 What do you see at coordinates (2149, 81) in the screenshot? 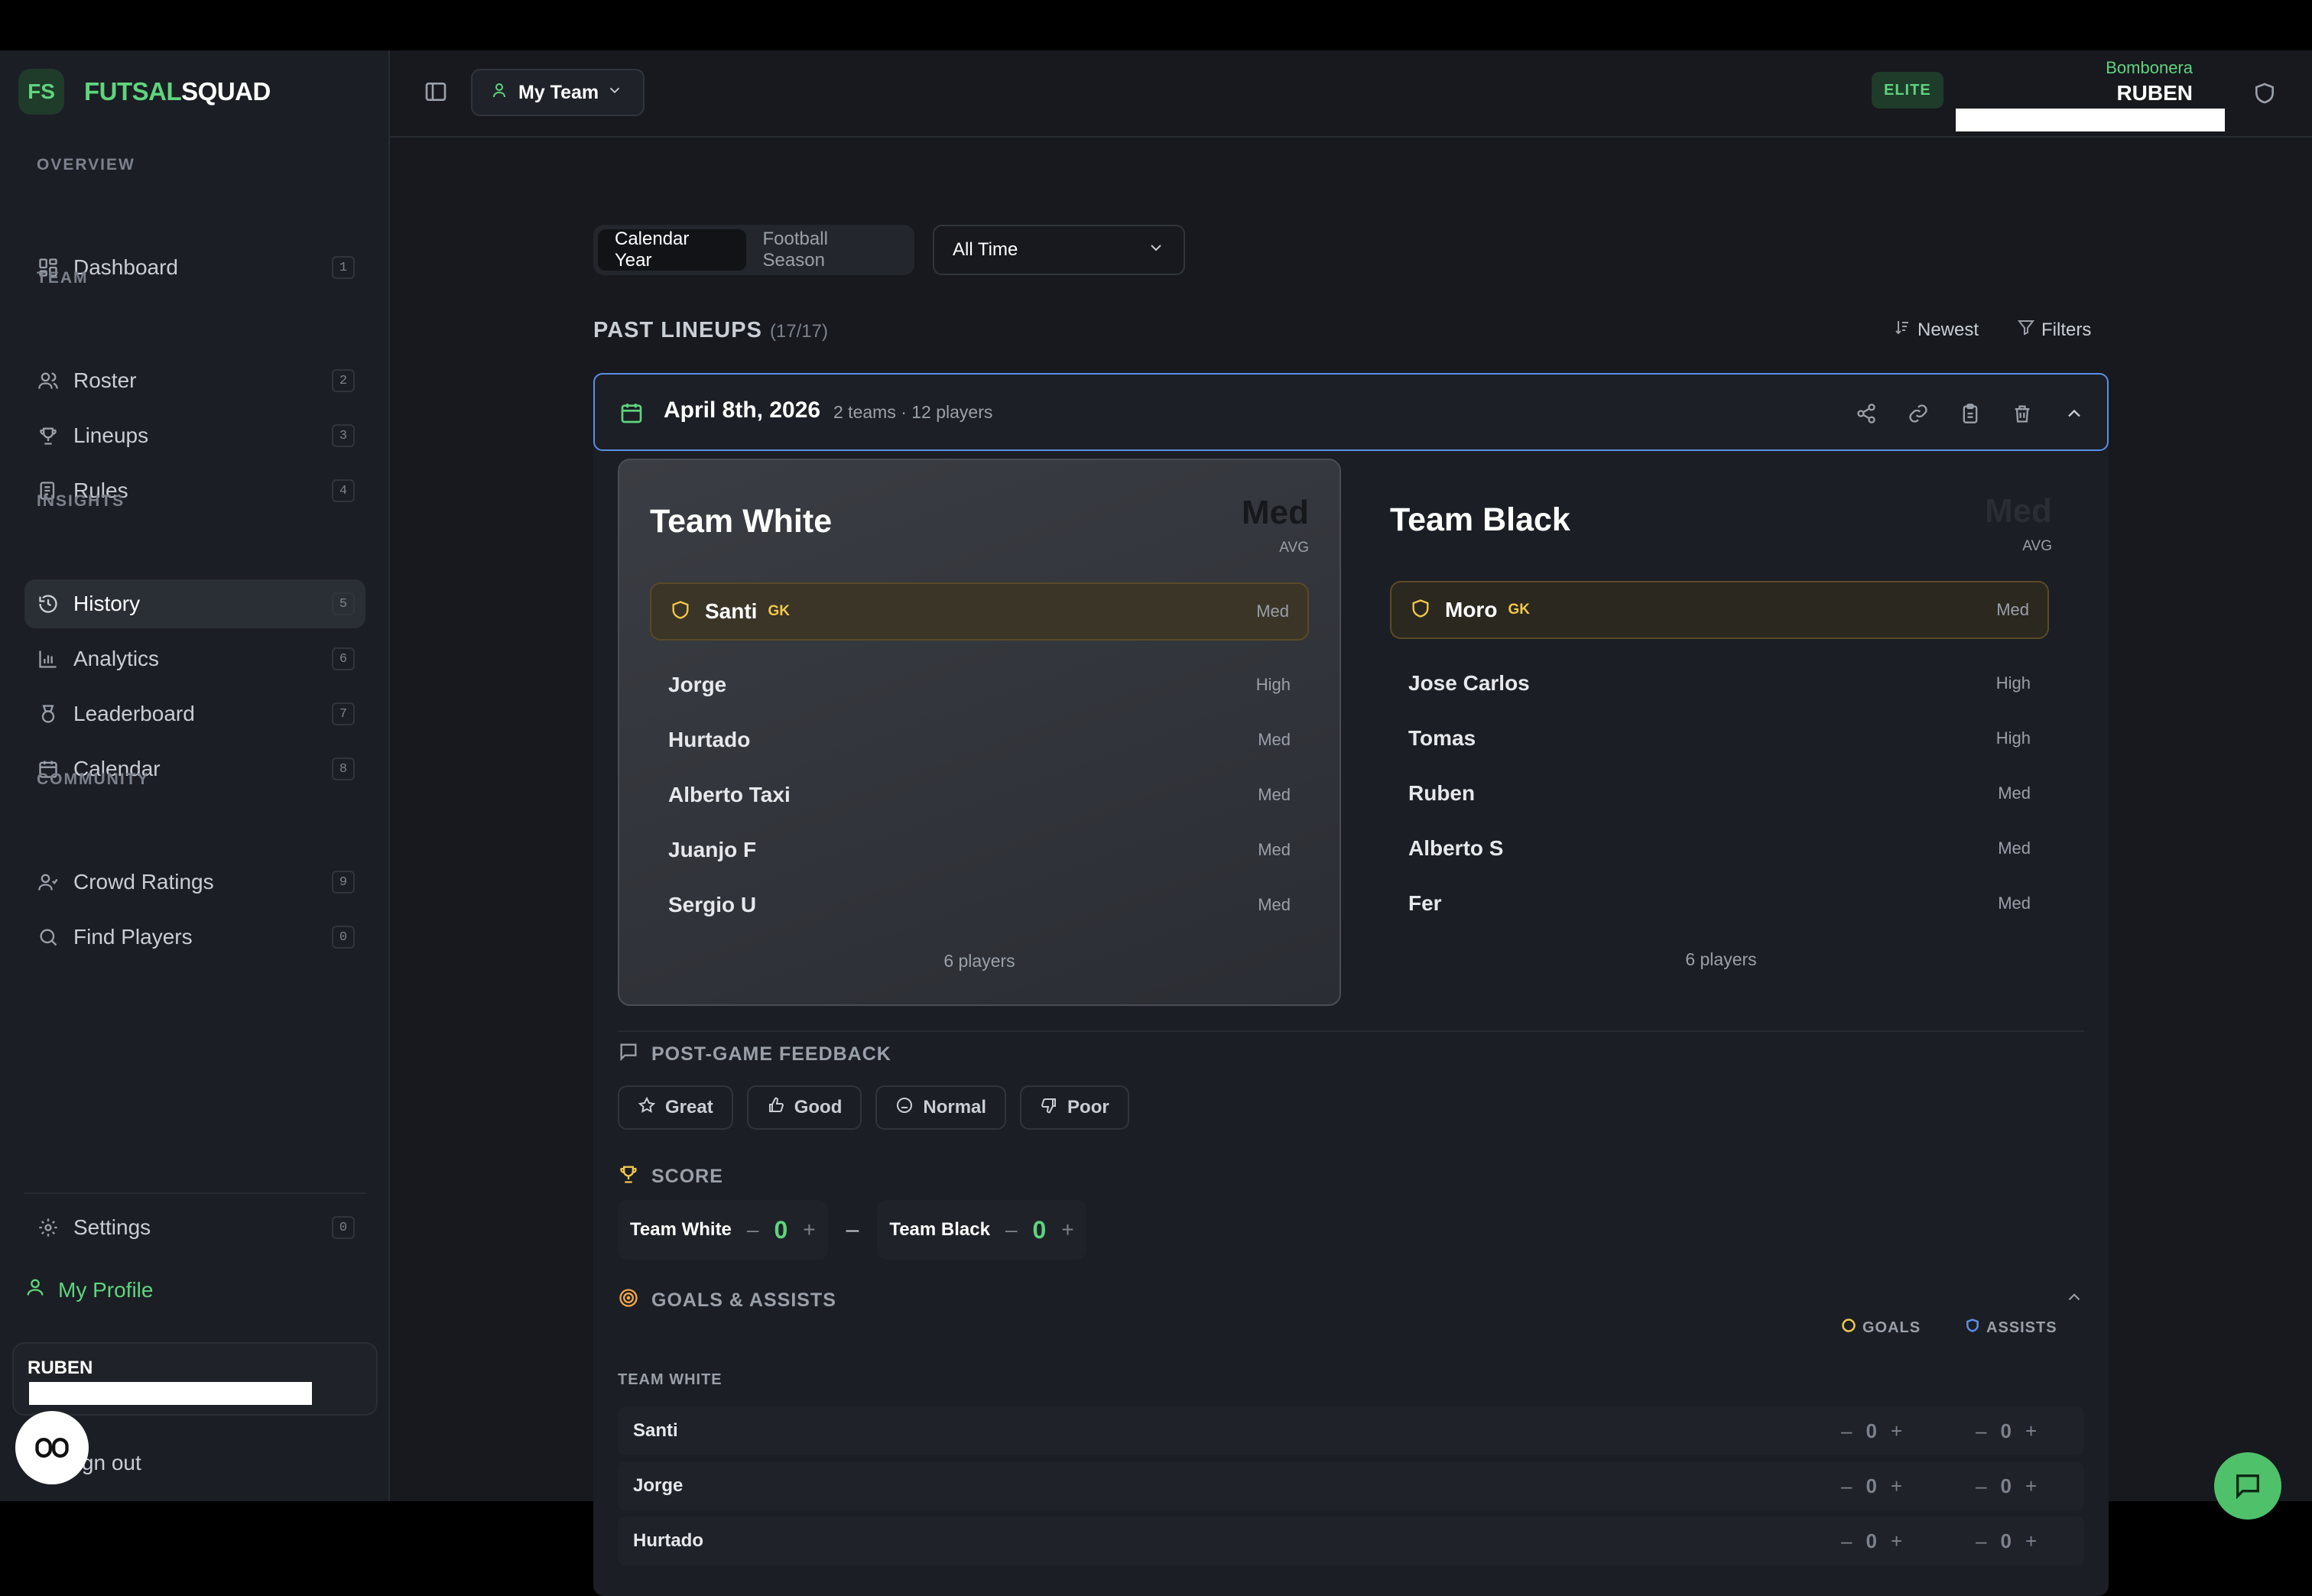
I see `venue-info: Bombonera RUBEN` at bounding box center [2149, 81].